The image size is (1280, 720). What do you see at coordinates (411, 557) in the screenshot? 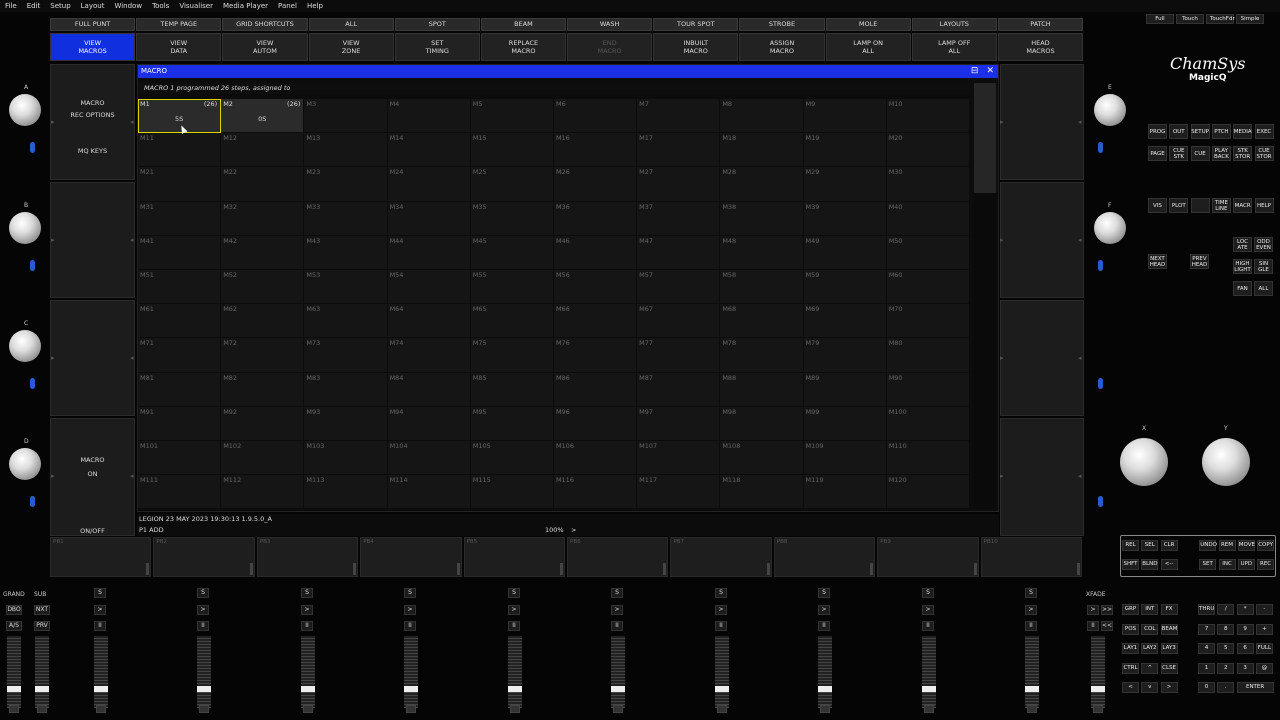
I see `playback-4: PB4` at bounding box center [411, 557].